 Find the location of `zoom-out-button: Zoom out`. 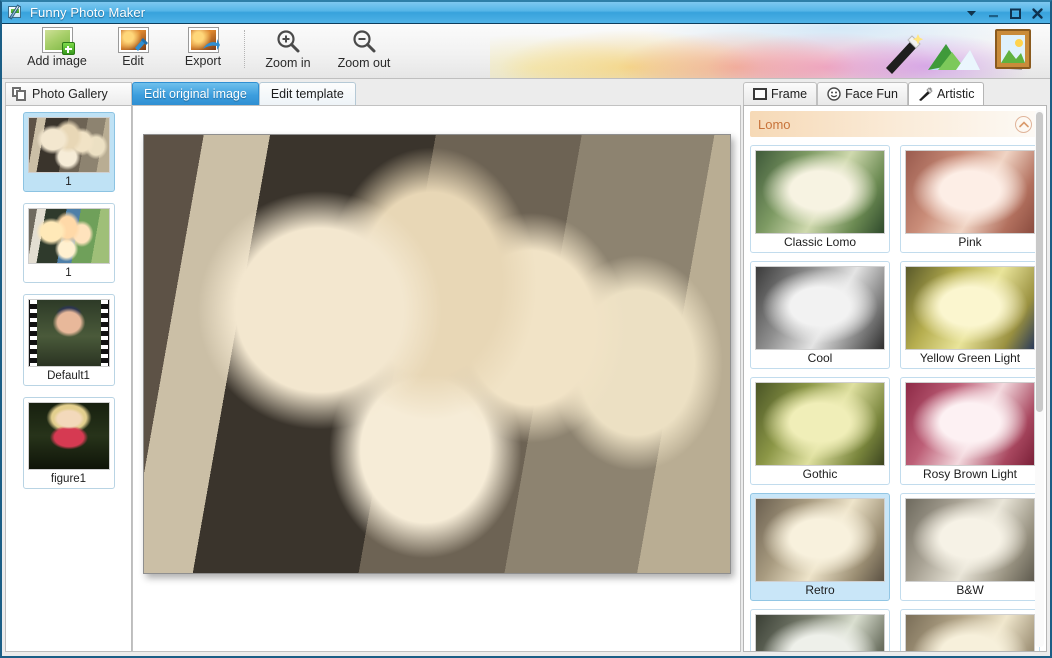

zoom-out-button: Zoom out is located at coordinates (364, 47).